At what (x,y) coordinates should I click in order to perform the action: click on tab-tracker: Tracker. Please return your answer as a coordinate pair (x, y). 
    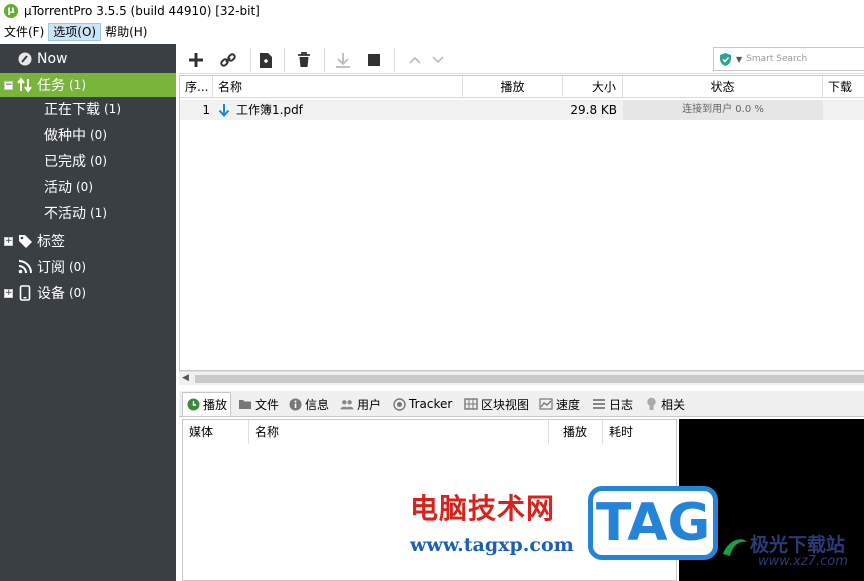
    Looking at the image, I should click on (422, 404).